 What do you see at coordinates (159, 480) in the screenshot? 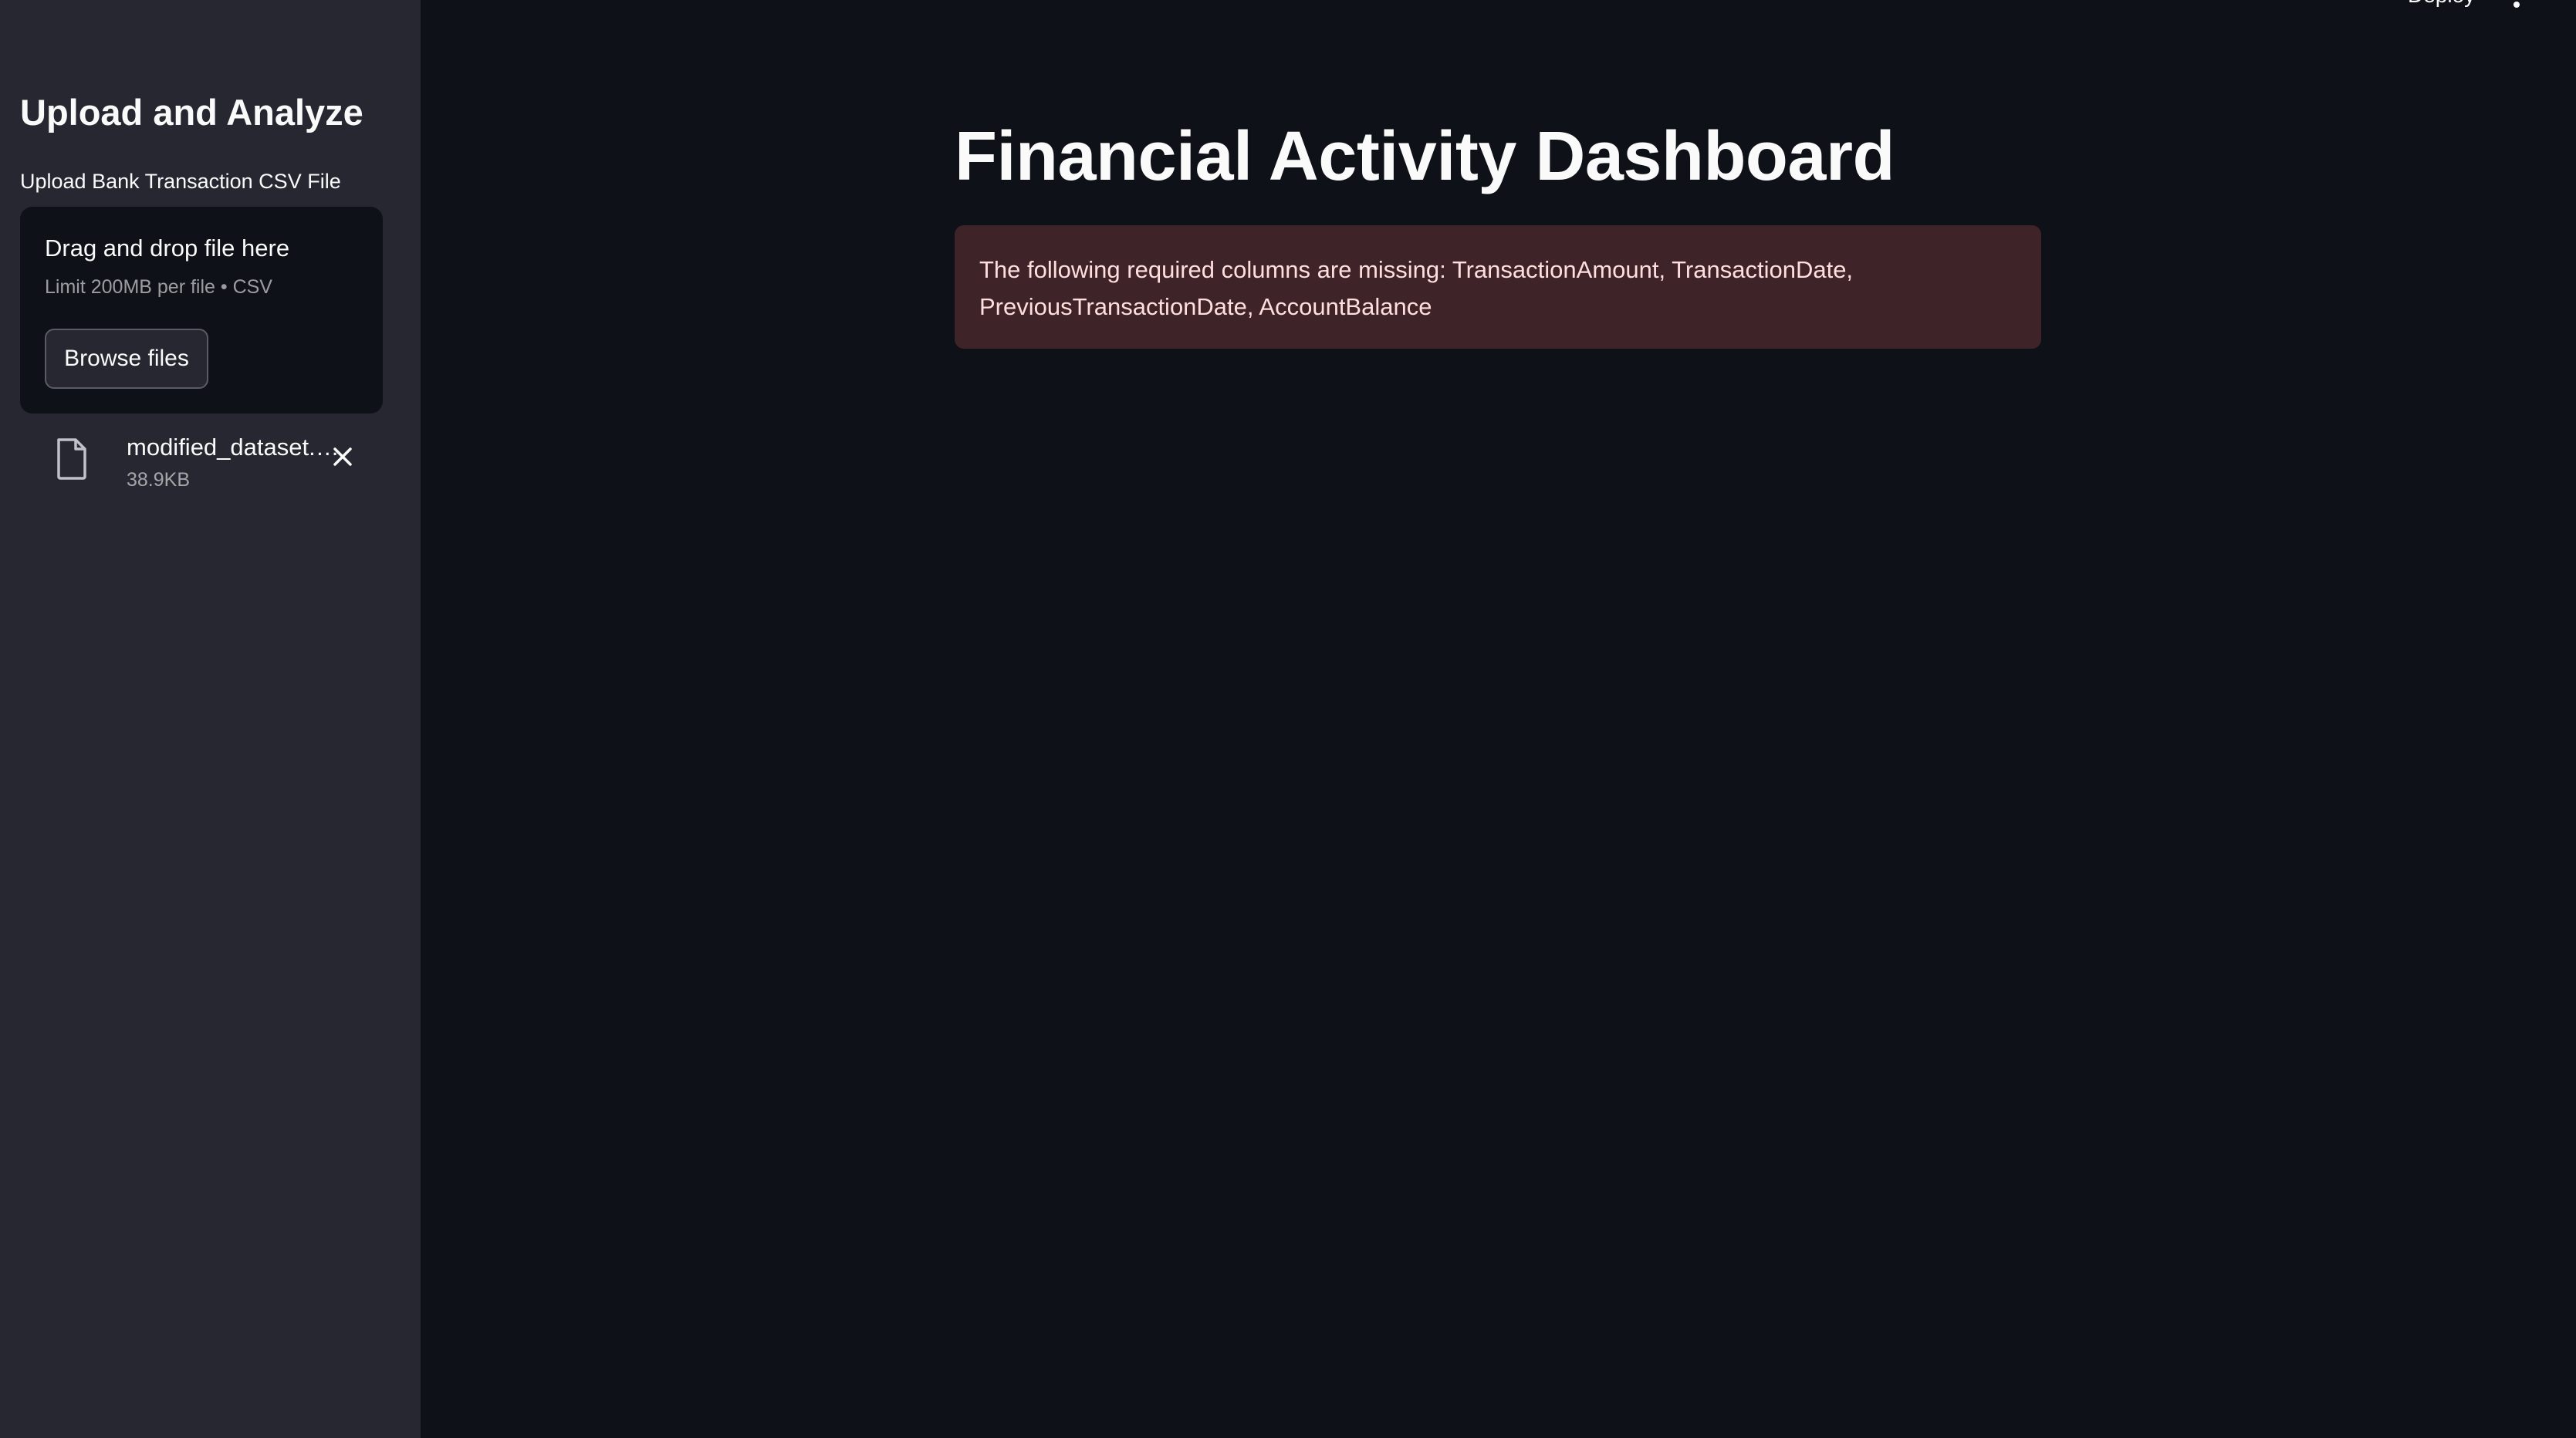
I see `uploaded-file-size: 38.9KB` at bounding box center [159, 480].